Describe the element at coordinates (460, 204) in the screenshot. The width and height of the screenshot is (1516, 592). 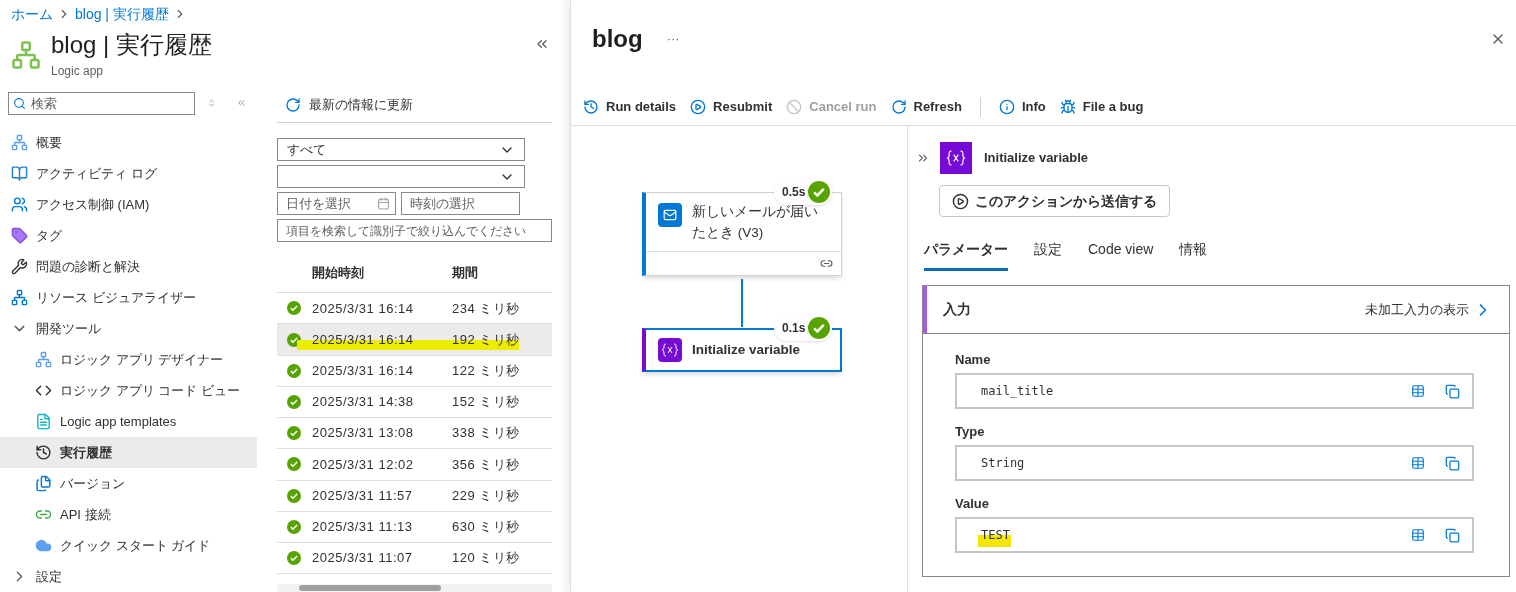
I see `time-field: 時刻の選択` at that location.